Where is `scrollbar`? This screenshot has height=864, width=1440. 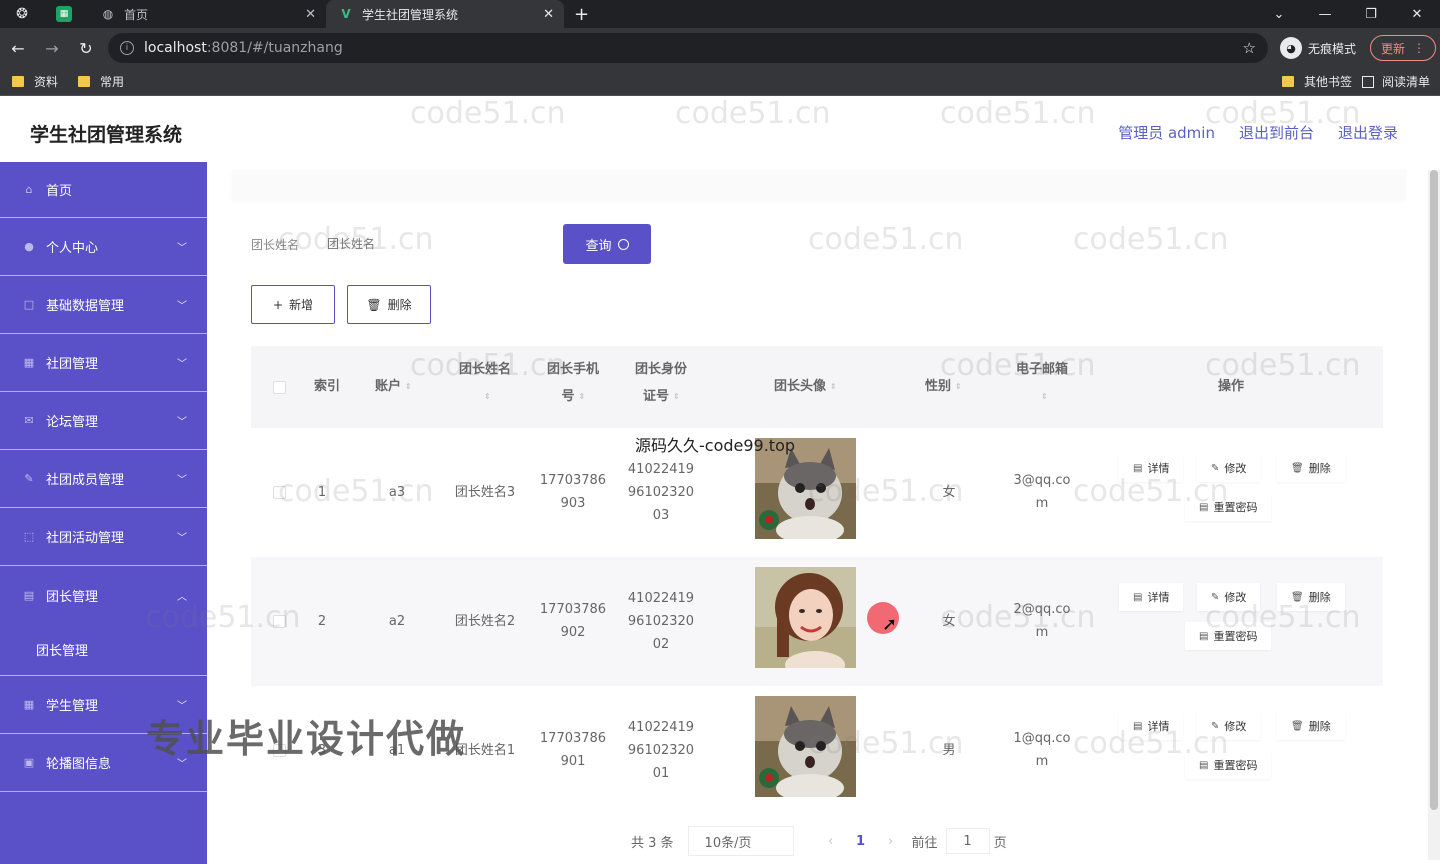 scrollbar is located at coordinates (1434, 515).